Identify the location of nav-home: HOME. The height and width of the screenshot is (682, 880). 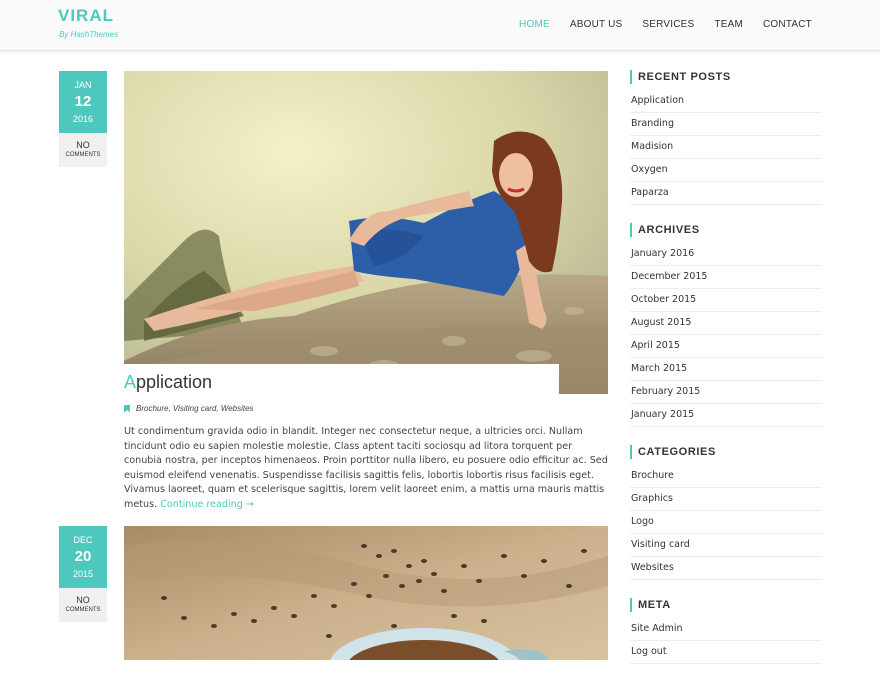
(534, 24).